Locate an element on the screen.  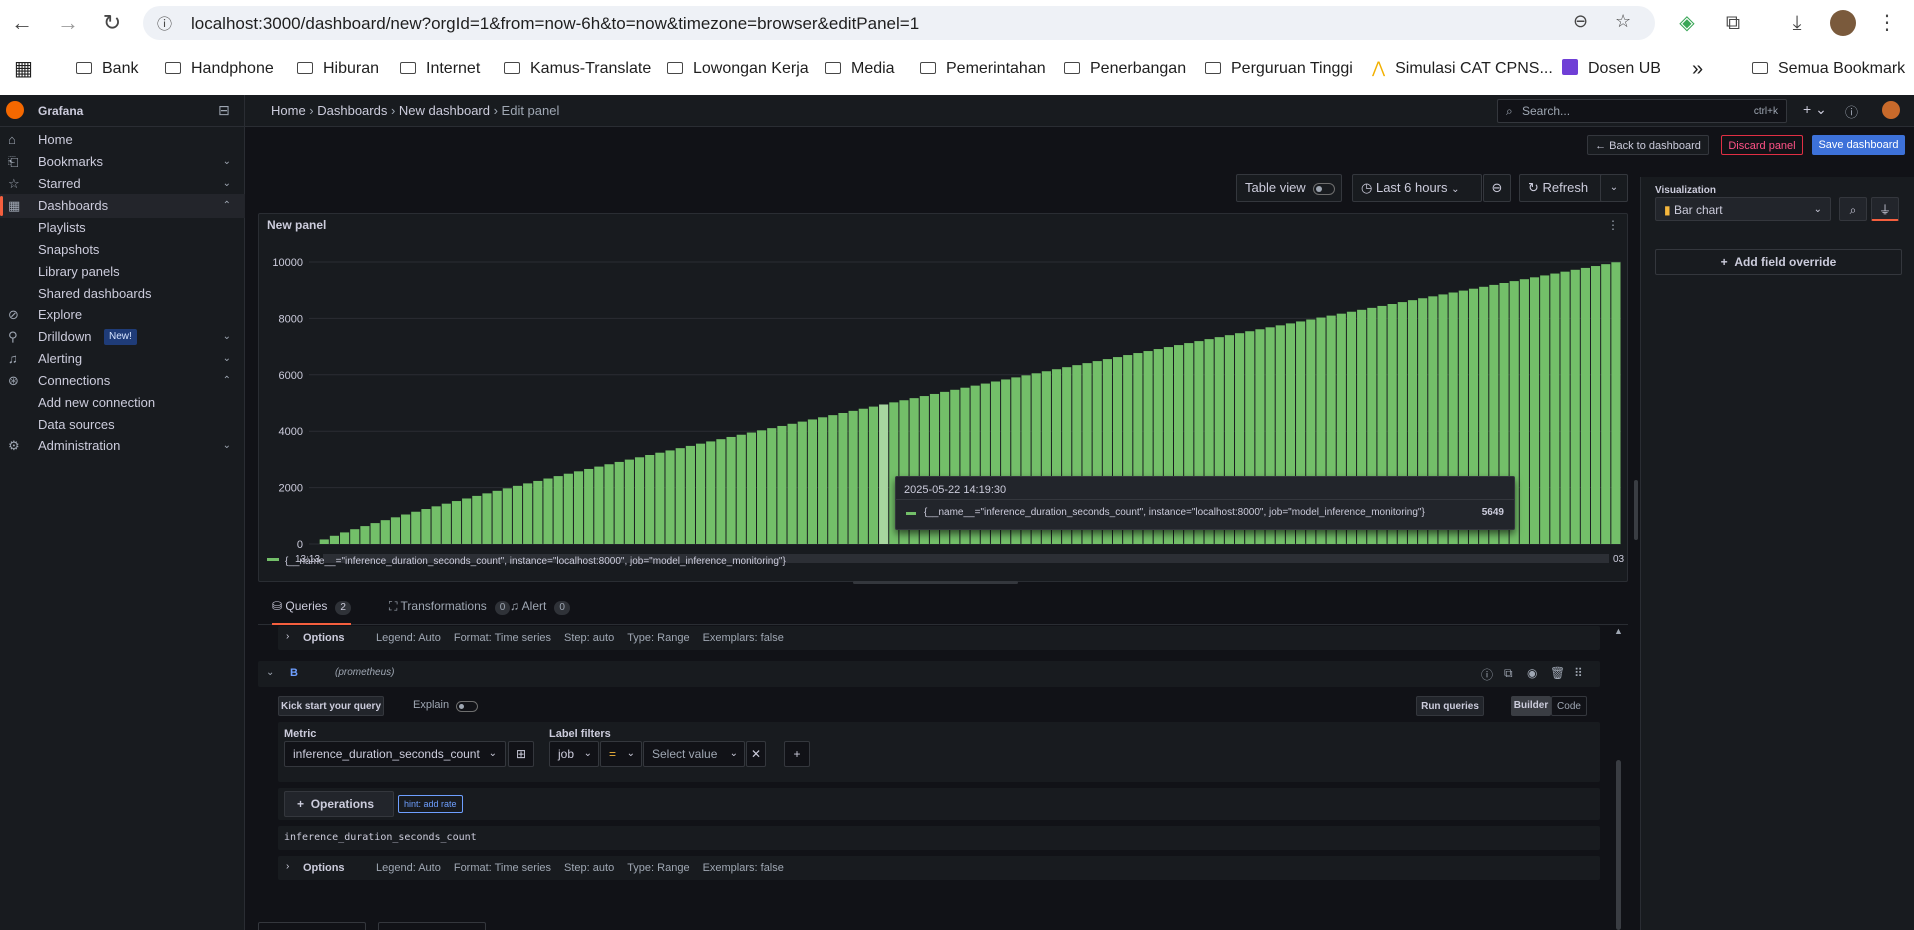
breadcrumb-new-dashboard: New dashboard is located at coordinates (444, 110).